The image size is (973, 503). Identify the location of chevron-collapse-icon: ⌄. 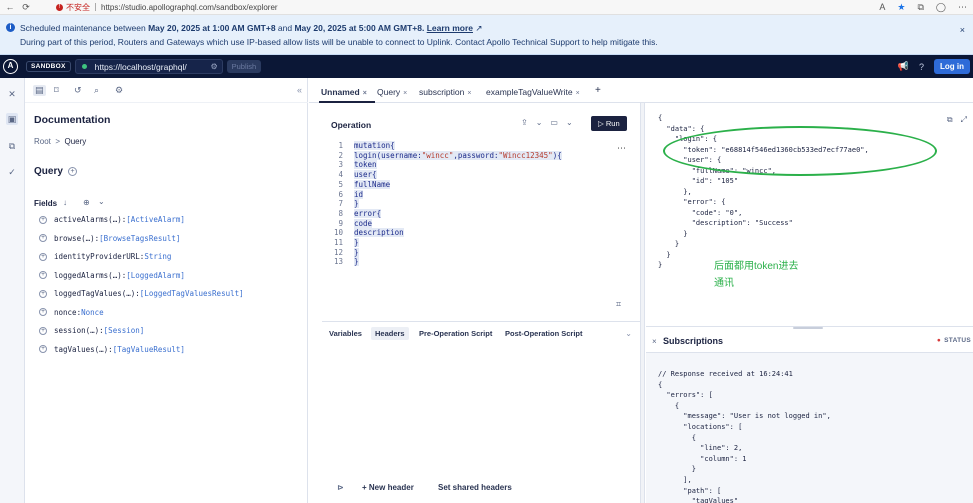
(628, 333).